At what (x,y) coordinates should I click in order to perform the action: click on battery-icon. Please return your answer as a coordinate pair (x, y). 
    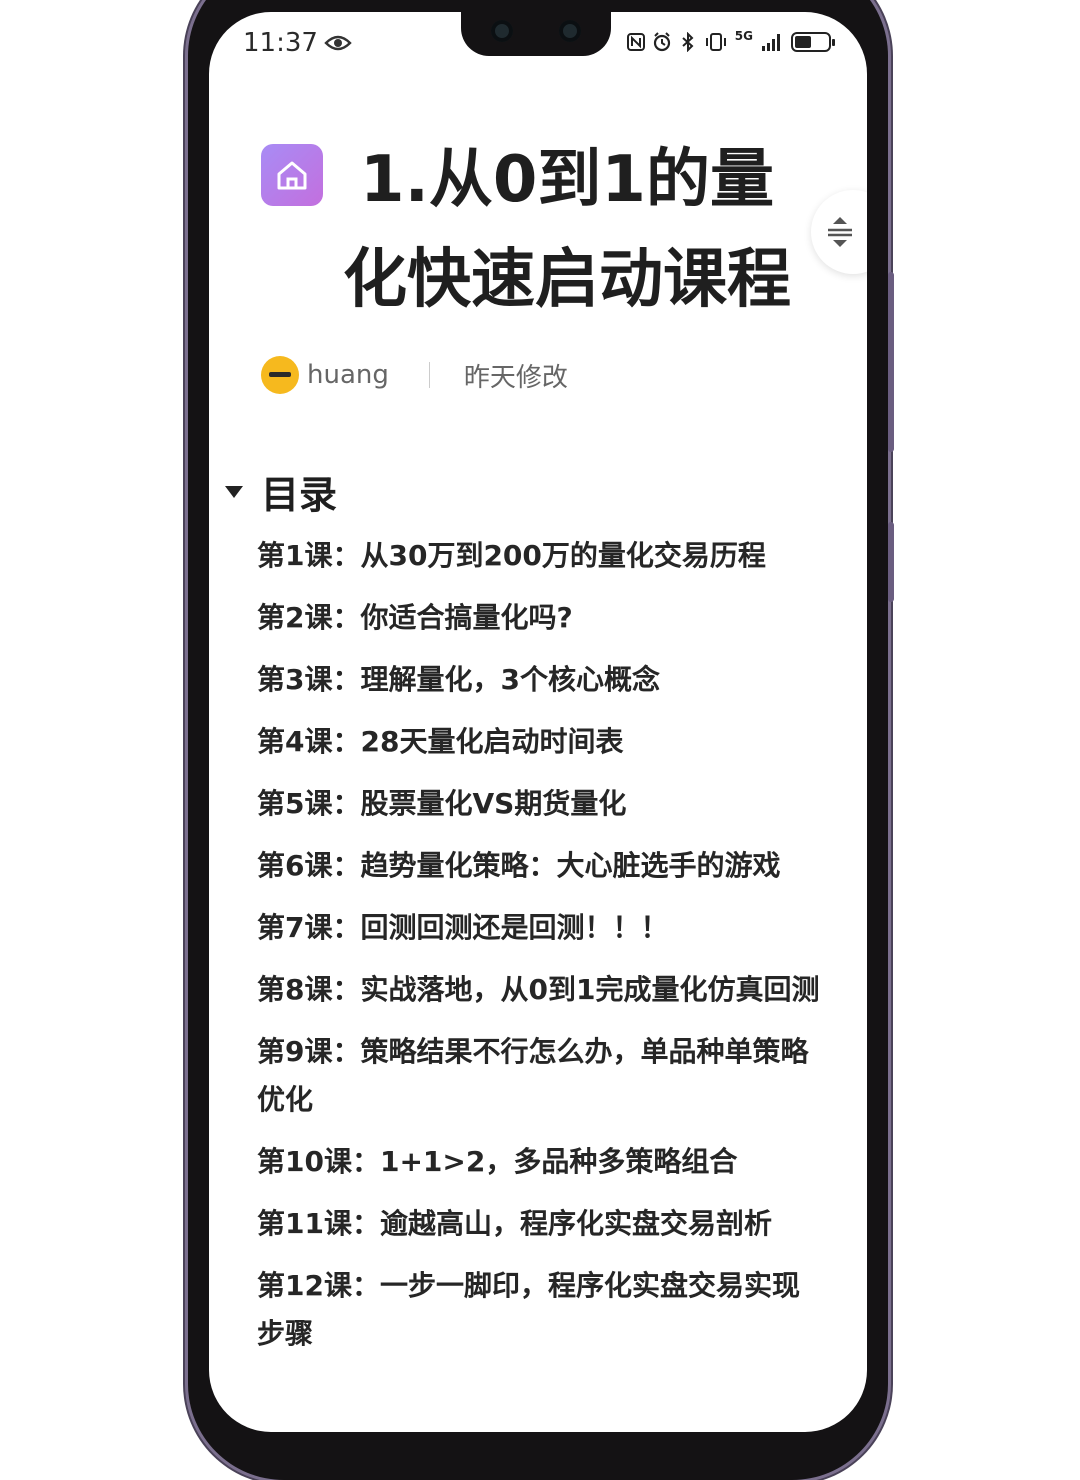
    Looking at the image, I should click on (813, 42).